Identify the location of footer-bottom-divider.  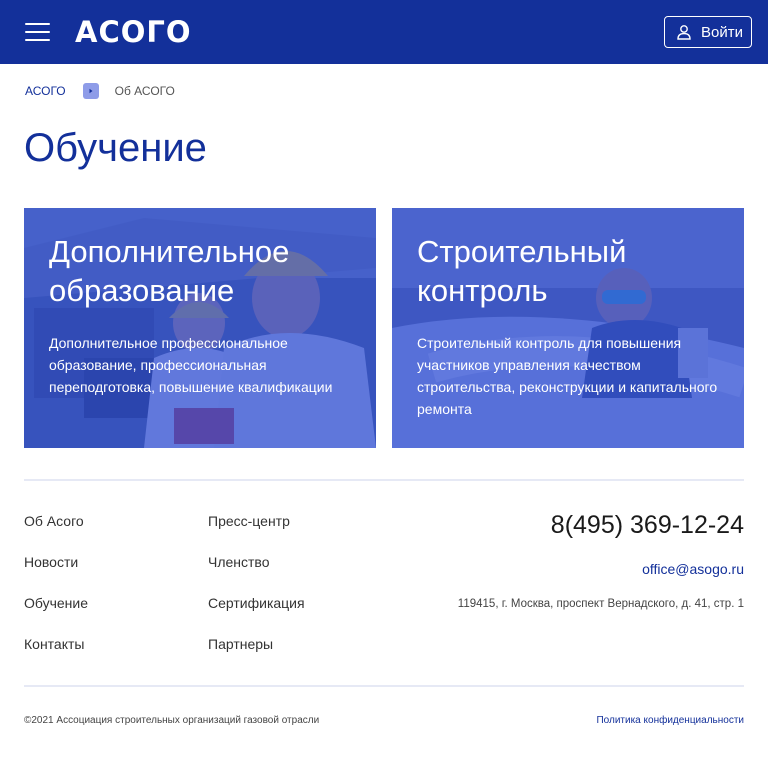
(384, 686).